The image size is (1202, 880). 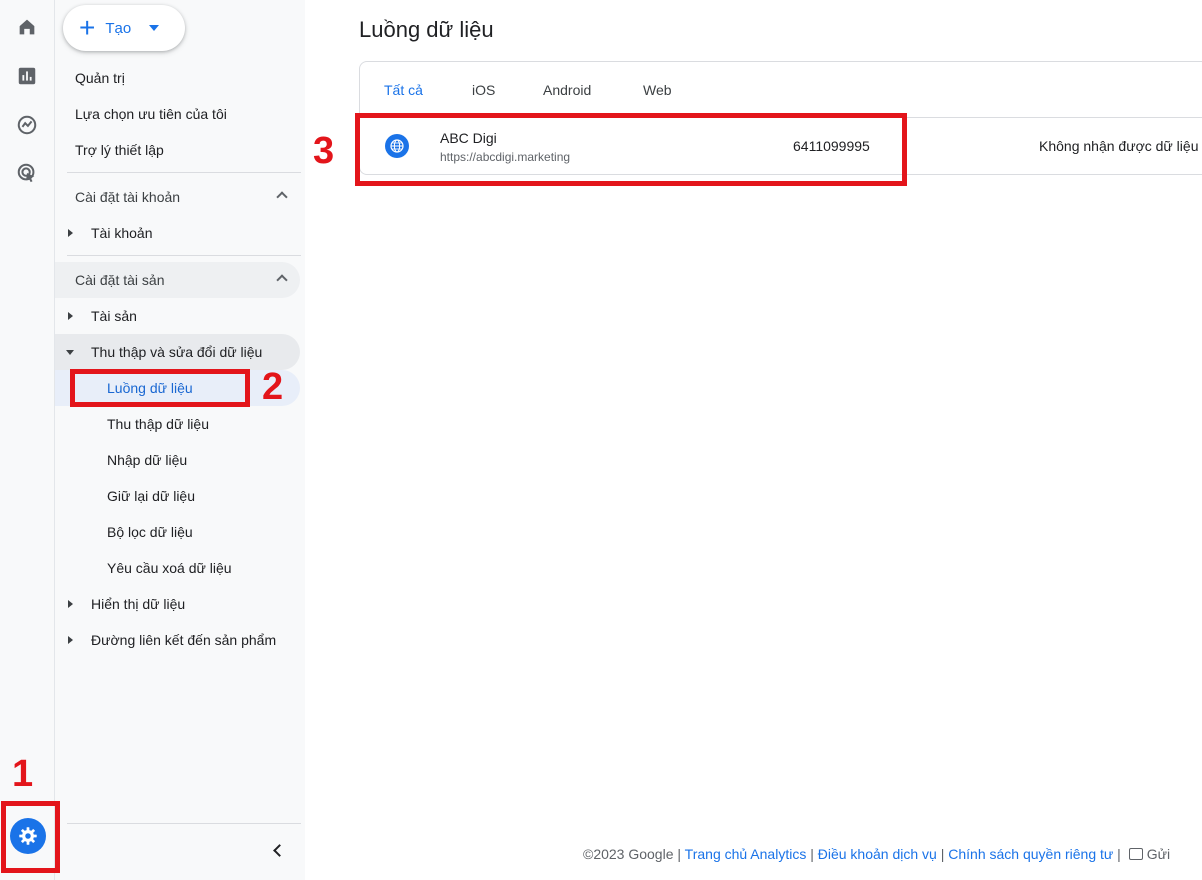 What do you see at coordinates (87, 27) in the screenshot?
I see `plus-icon: +` at bounding box center [87, 27].